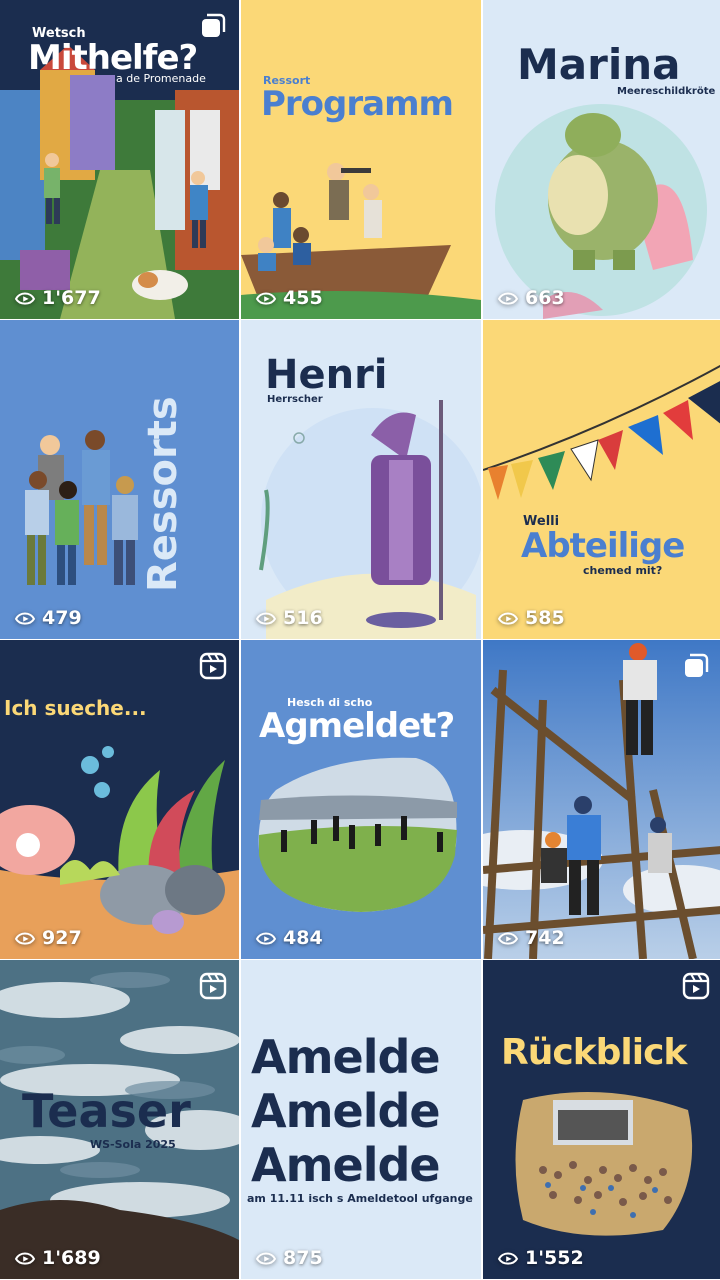 The height and width of the screenshot is (1280, 720). Describe the element at coordinates (119, 852) in the screenshot. I see `illustration-seabed` at that location.